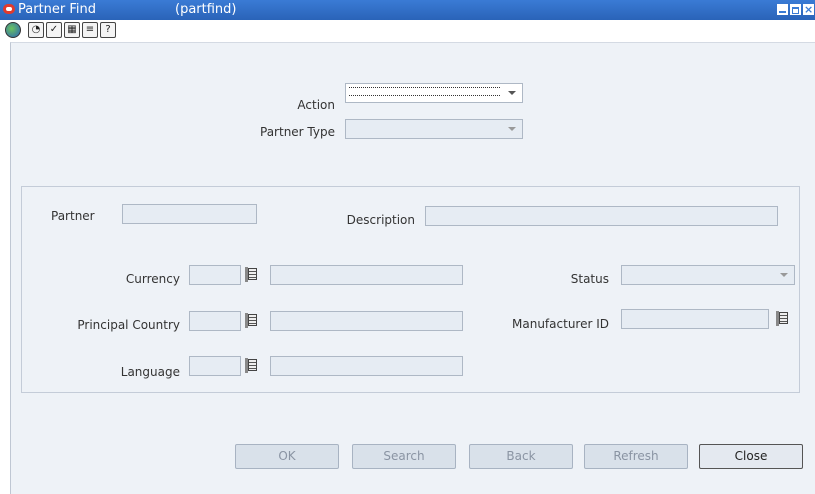  Describe the element at coordinates (90, 30) in the screenshot. I see `notes-icon: ≡` at that location.